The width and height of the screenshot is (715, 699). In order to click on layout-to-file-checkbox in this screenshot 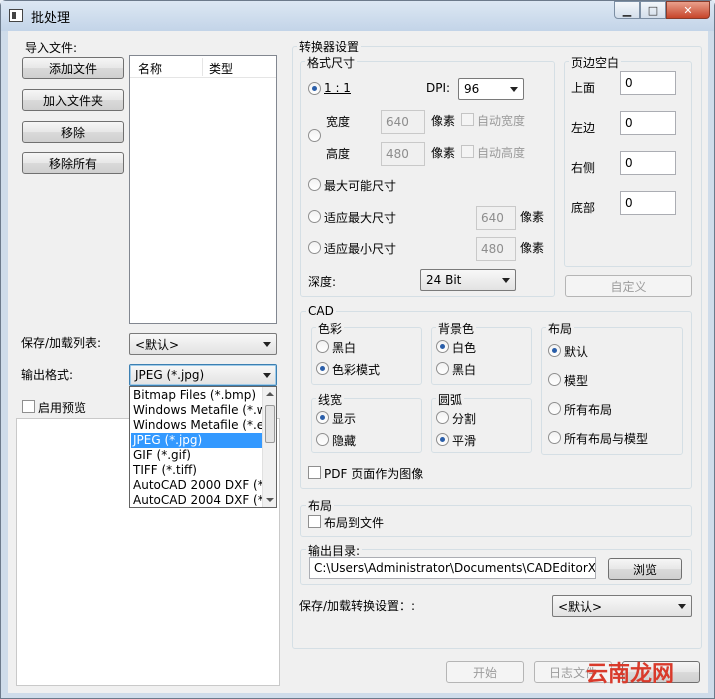, I will do `click(314, 521)`.